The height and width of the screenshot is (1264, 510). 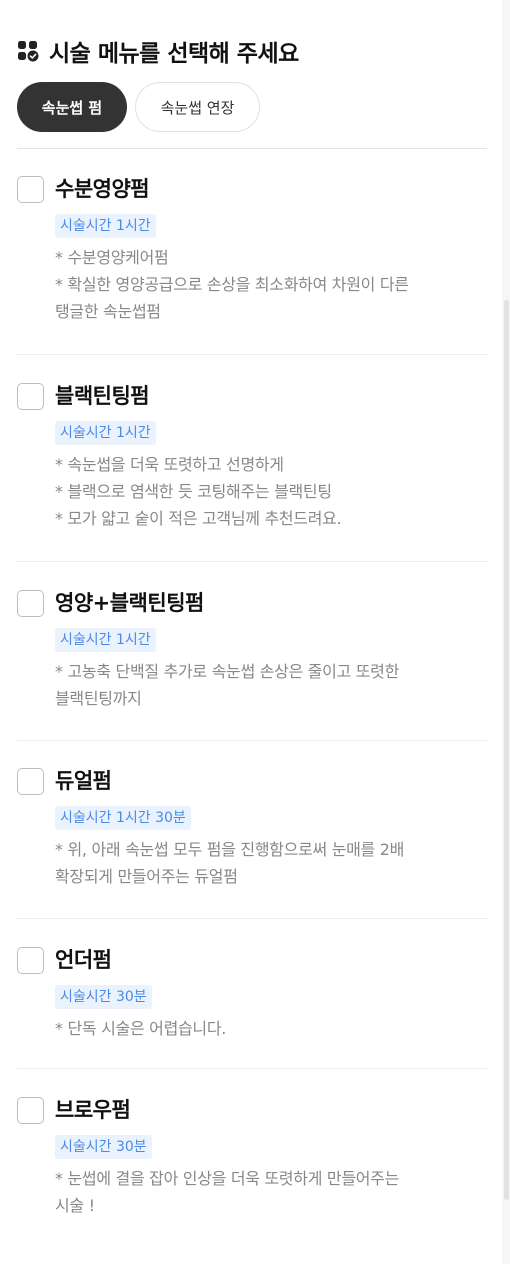 What do you see at coordinates (123, 818) in the screenshot?
I see `duration-badge: 시술시간 1시간 30분` at bounding box center [123, 818].